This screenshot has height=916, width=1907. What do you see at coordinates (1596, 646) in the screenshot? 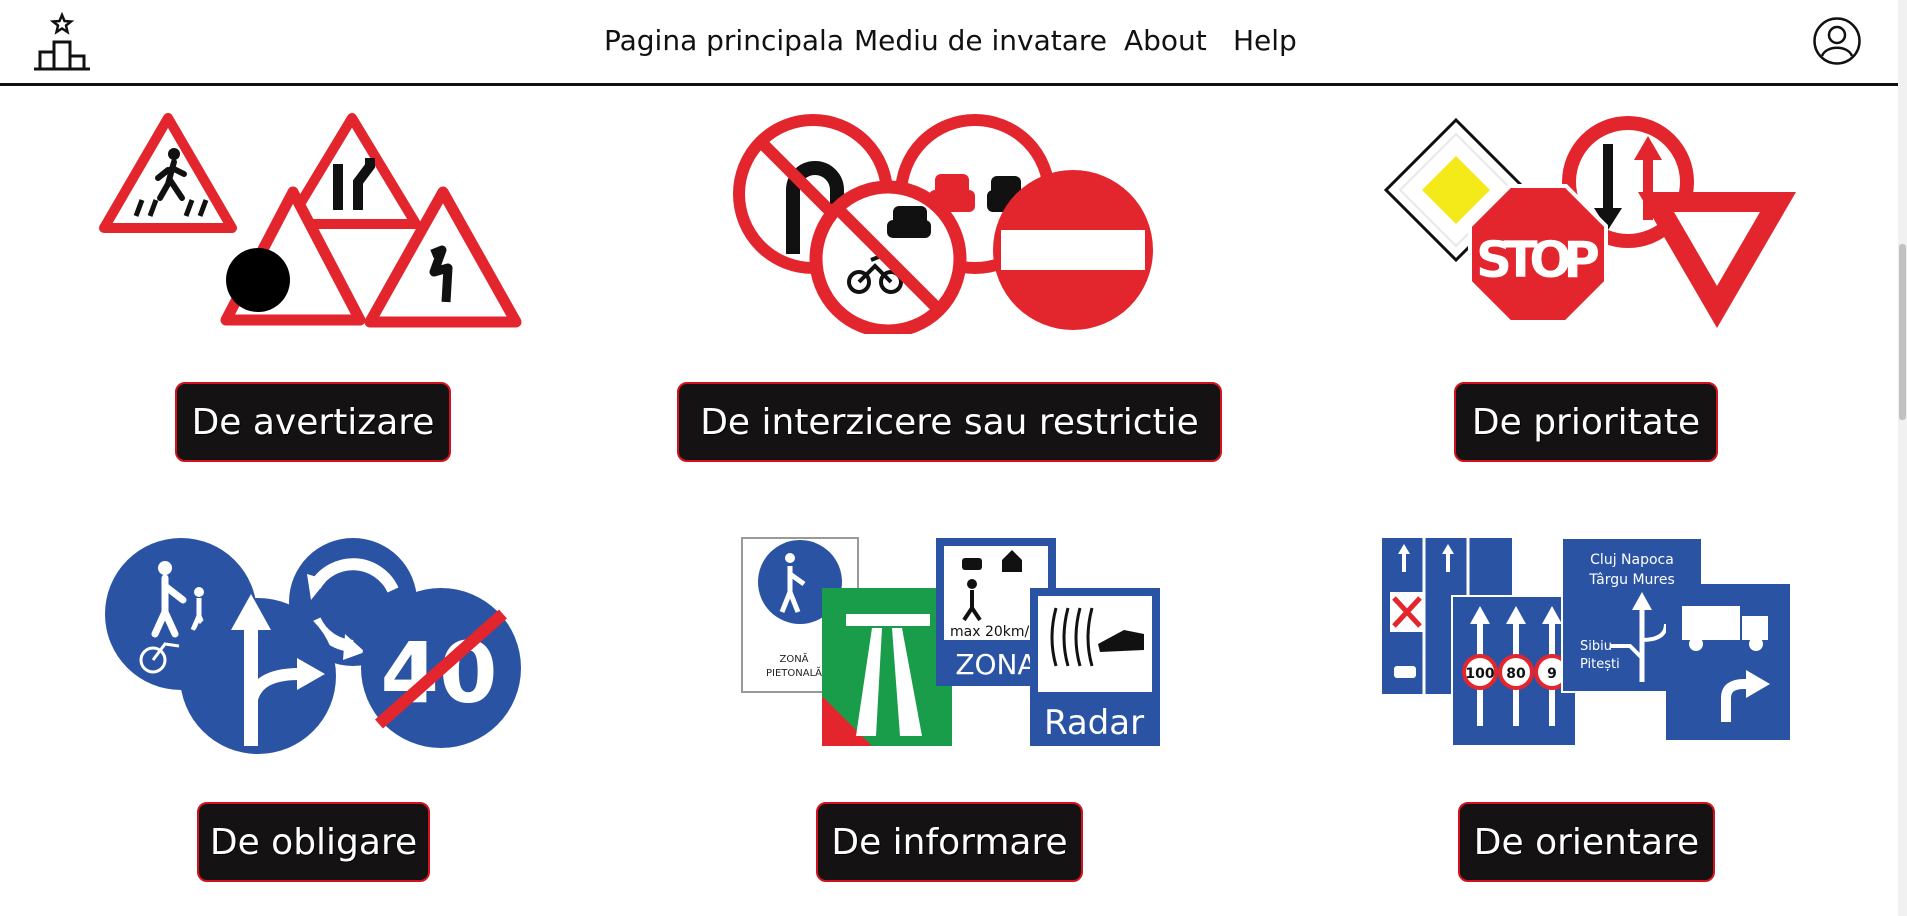
I see `city-sibiu-text: Sibiu` at bounding box center [1596, 646].